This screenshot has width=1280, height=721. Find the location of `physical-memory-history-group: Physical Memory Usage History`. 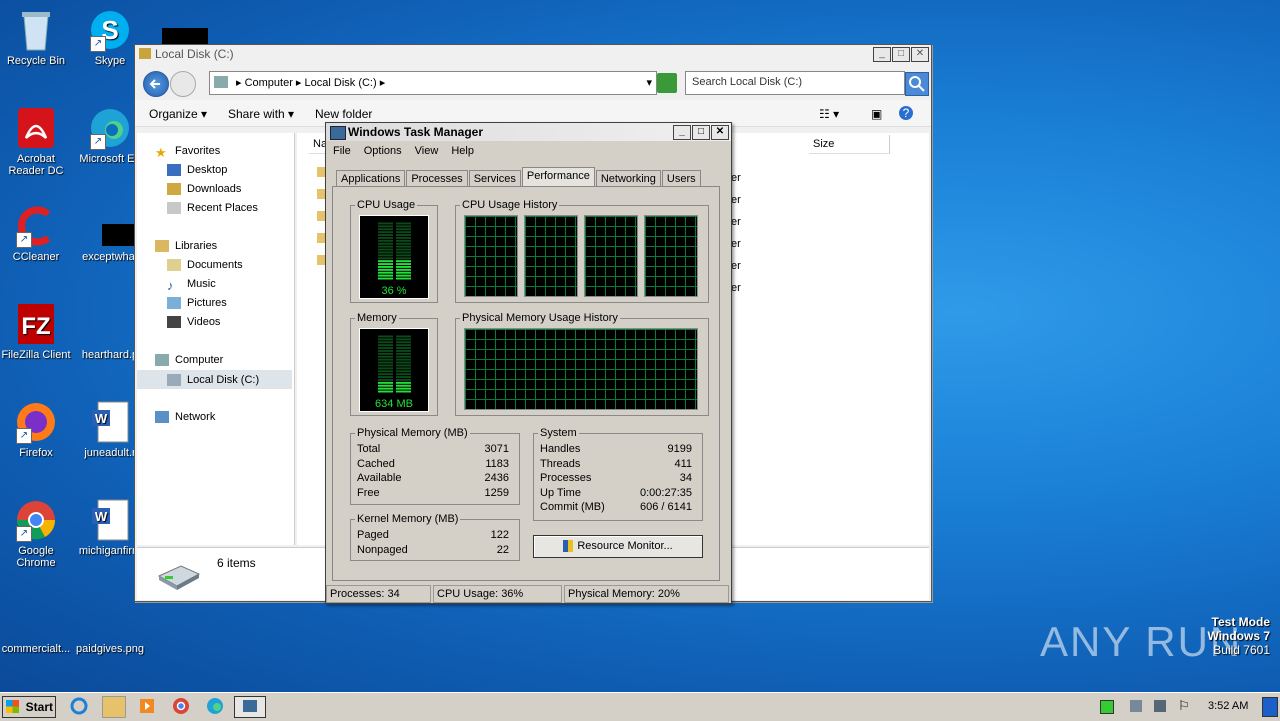

physical-memory-history-group: Physical Memory Usage History is located at coordinates (582, 364).